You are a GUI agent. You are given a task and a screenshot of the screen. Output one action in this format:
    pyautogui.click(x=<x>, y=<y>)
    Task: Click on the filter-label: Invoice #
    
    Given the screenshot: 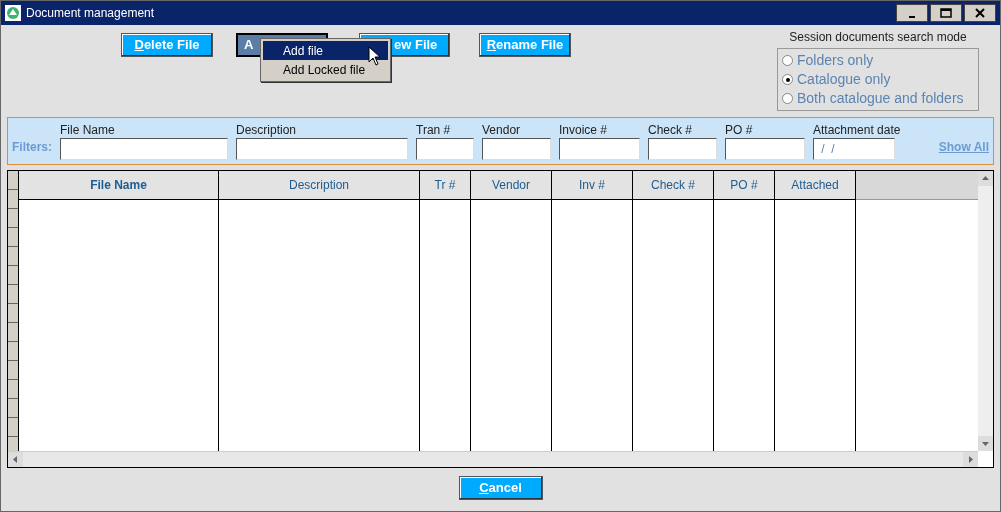 What is the action you would take?
    pyautogui.click(x=584, y=130)
    